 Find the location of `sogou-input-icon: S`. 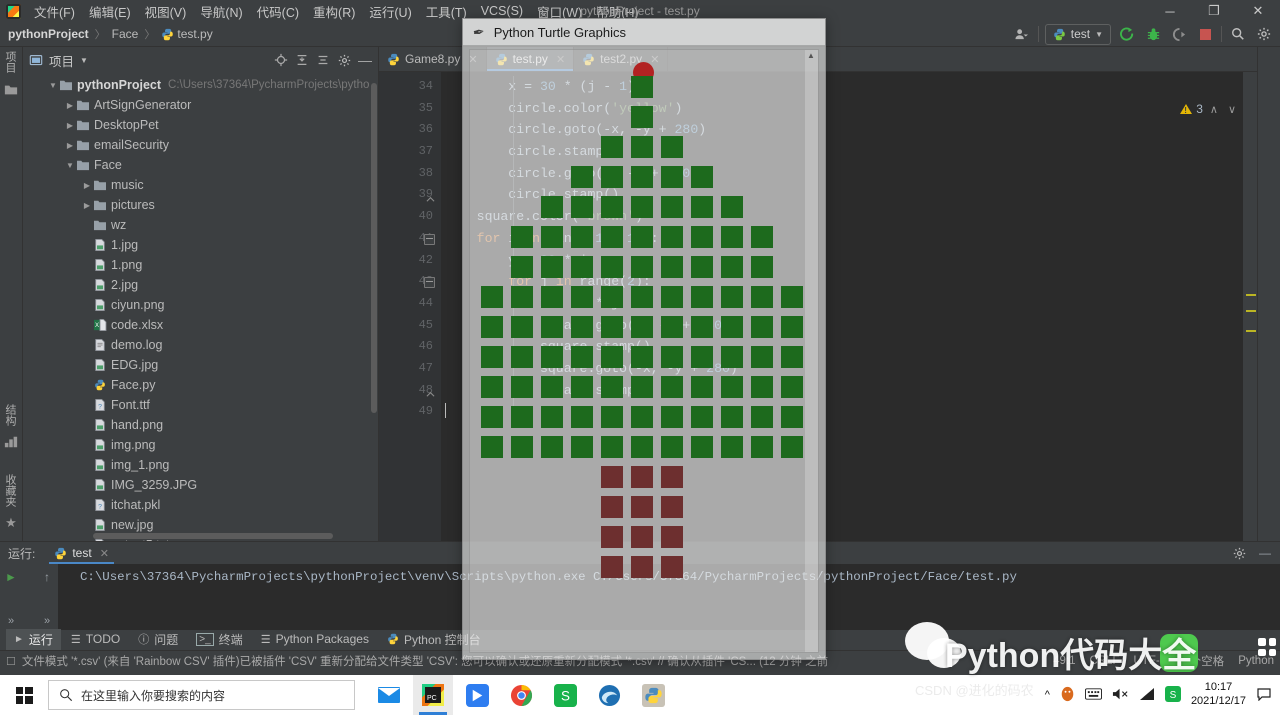

sogou-input-icon: S is located at coordinates (1172, 695).